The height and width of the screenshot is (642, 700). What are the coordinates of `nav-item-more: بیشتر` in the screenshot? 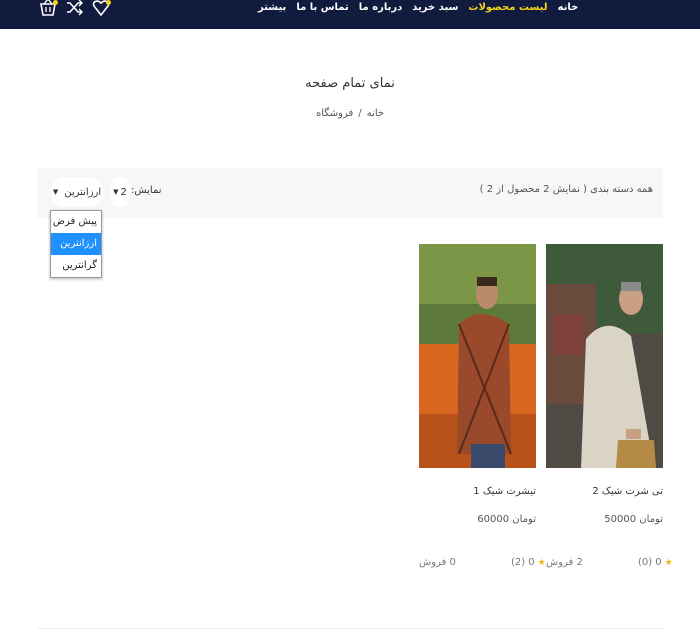 It's located at (272, 9).